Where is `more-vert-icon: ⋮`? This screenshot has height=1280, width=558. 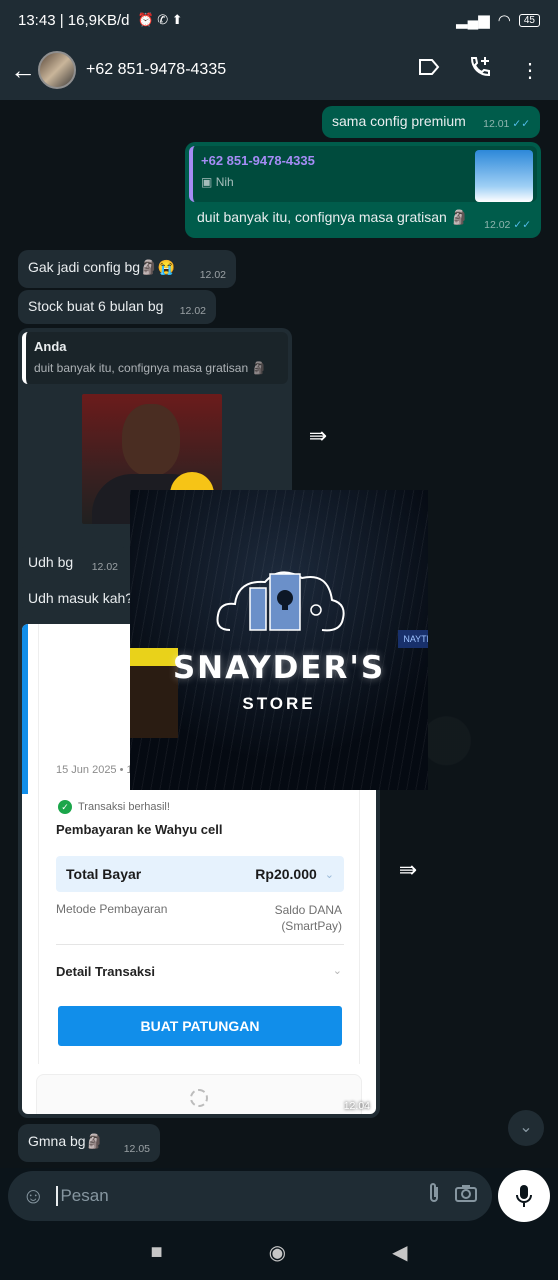
more-vert-icon: ⋮ is located at coordinates (530, 70).